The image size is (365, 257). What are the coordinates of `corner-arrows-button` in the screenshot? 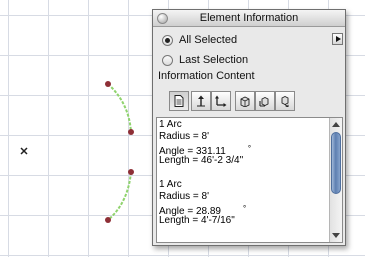 It's located at (221, 101).